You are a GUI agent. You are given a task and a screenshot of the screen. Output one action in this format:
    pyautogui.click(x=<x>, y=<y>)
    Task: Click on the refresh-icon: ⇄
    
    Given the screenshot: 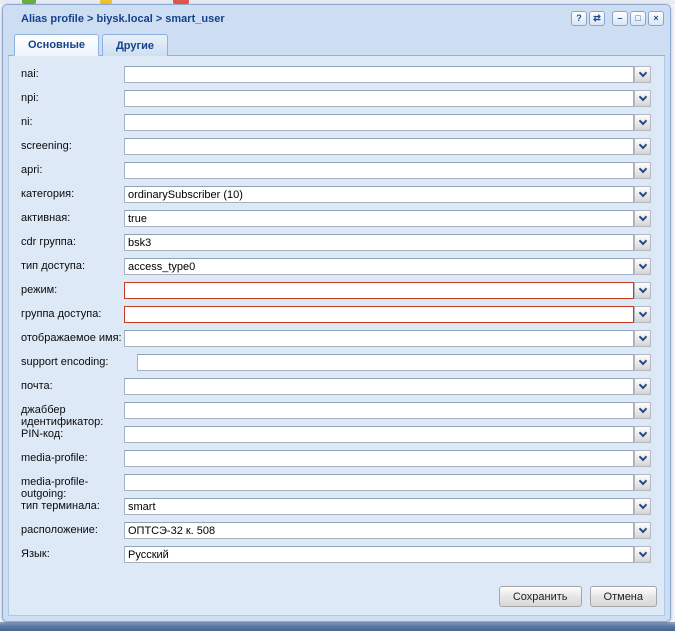 What is the action you would take?
    pyautogui.click(x=597, y=18)
    